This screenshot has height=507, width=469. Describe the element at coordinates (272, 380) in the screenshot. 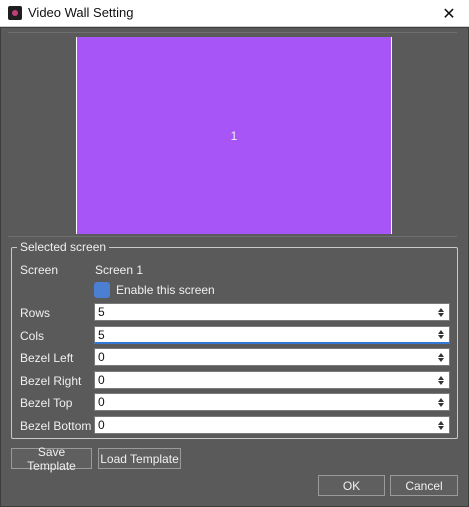

I see `bezel-right-spinbox: 0` at that location.